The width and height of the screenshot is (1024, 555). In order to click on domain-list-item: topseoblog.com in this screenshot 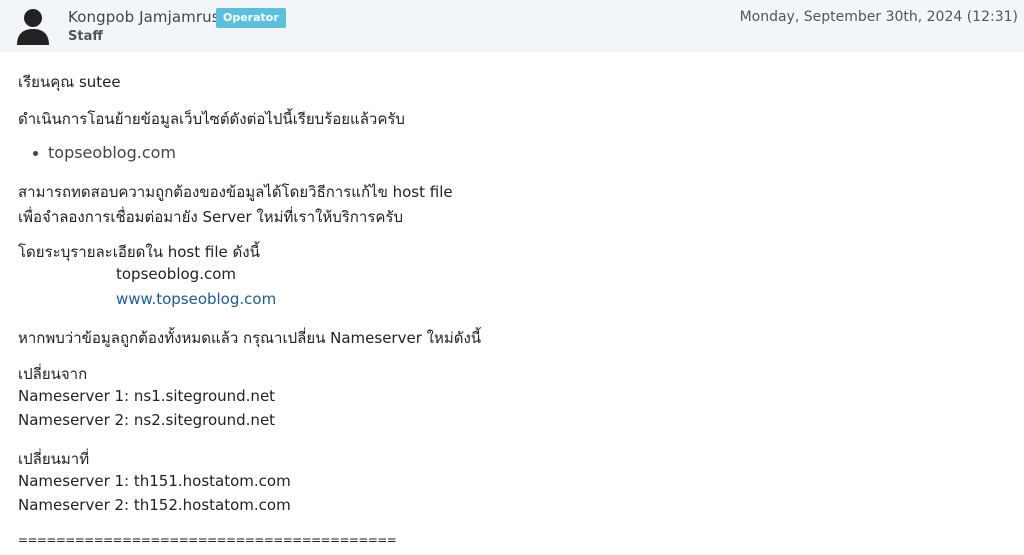, I will do `click(104, 152)`.